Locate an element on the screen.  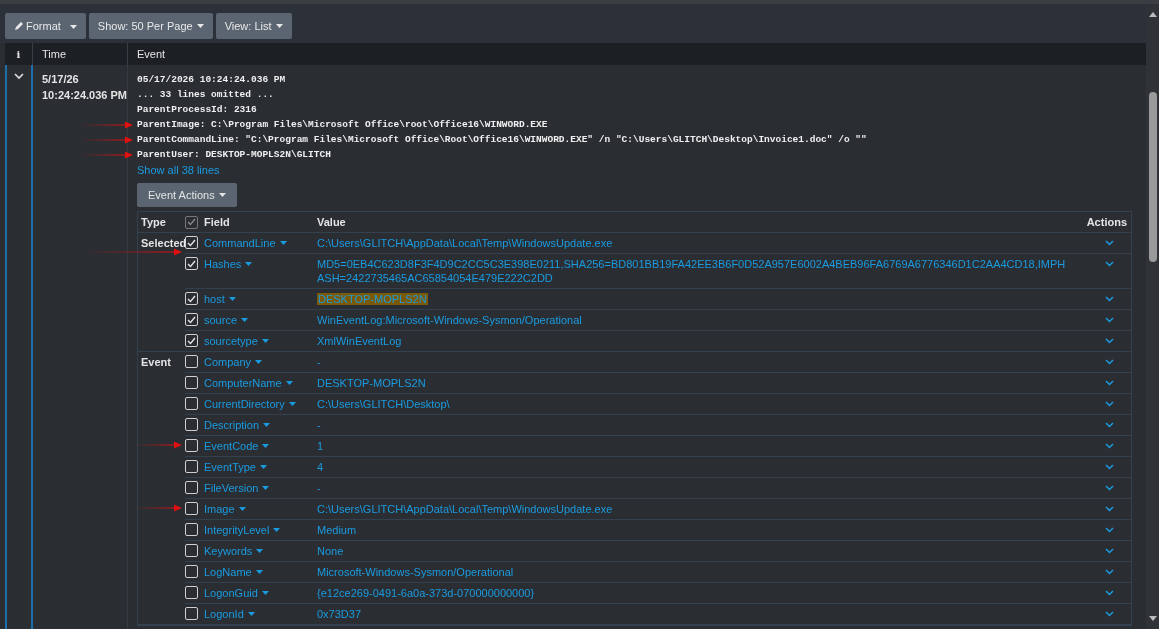
scroll-down-icon is located at coordinates (1152, 618).